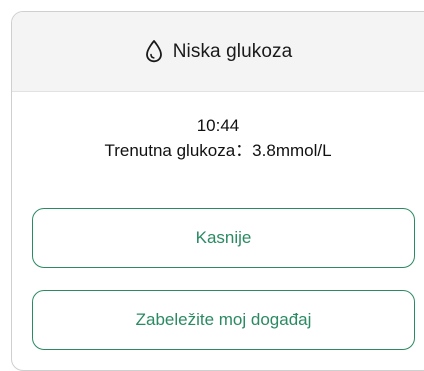  Describe the element at coordinates (223, 320) in the screenshot. I see `log-event-button: Zabeležite moj događaj` at that location.